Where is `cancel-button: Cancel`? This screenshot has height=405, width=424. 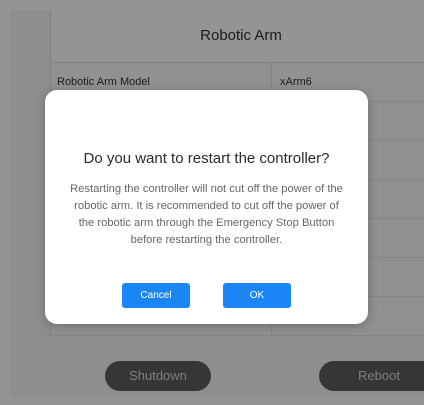 cancel-button: Cancel is located at coordinates (156, 295).